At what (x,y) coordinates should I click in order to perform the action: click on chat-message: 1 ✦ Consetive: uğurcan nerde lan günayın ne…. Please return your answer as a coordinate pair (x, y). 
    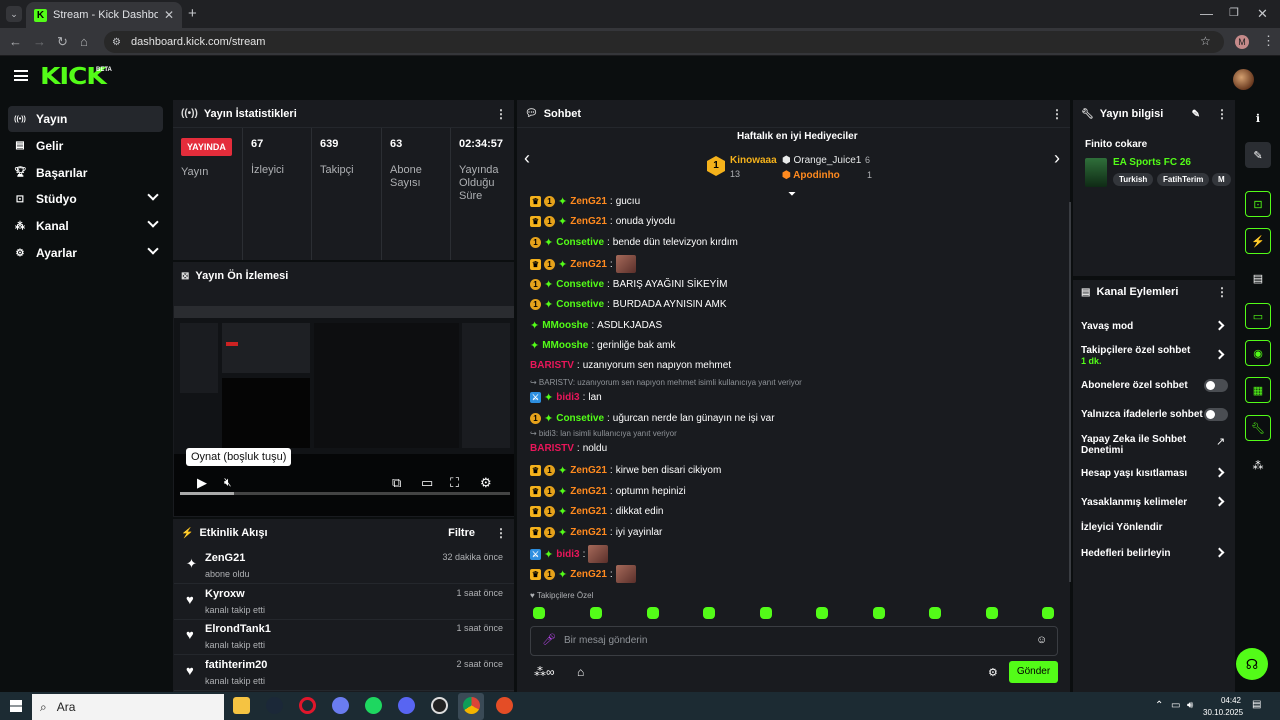
    Looking at the image, I should click on (652, 418).